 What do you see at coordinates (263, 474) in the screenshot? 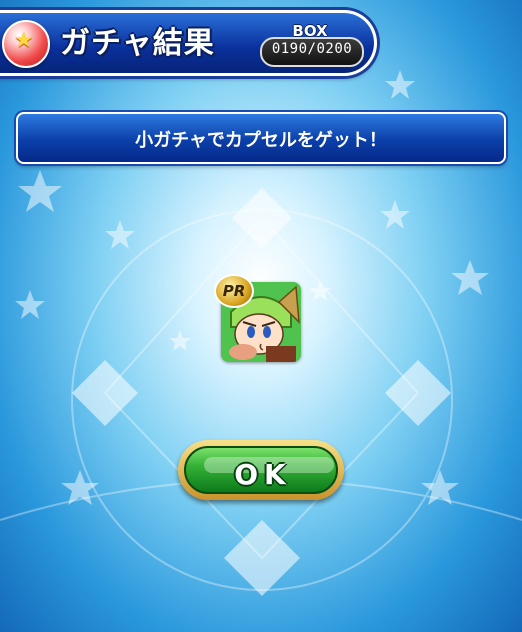
I see `ok-button-label: OK` at bounding box center [263, 474].